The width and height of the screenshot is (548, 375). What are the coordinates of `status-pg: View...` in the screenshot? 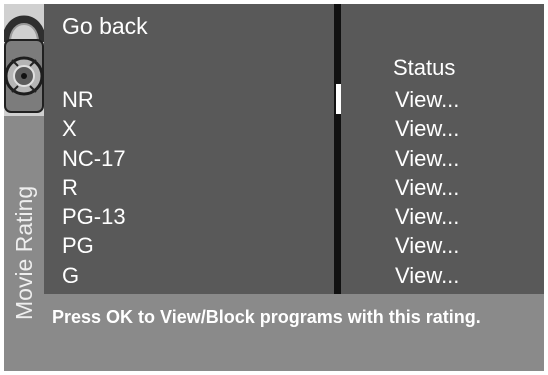 It's located at (427, 245).